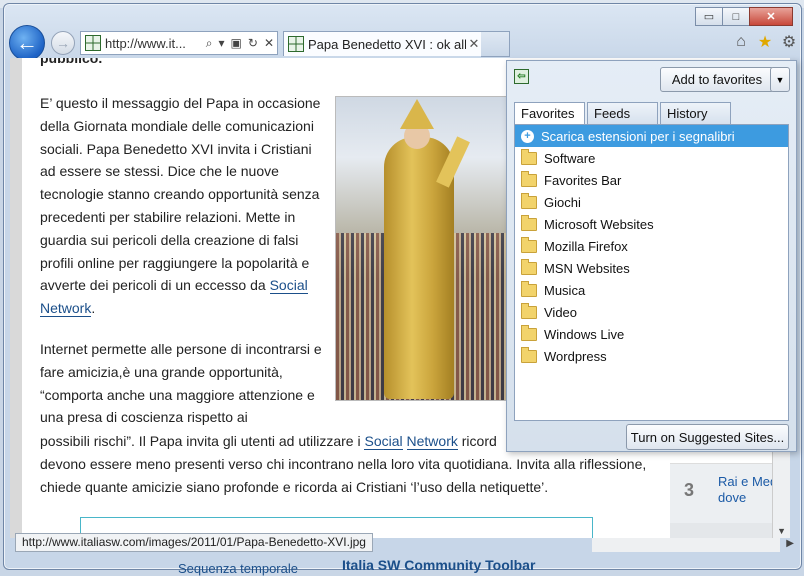 Image resolution: width=804 pixels, height=576 pixels. What do you see at coordinates (269, 43) in the screenshot?
I see `stop-icon: ✕` at bounding box center [269, 43].